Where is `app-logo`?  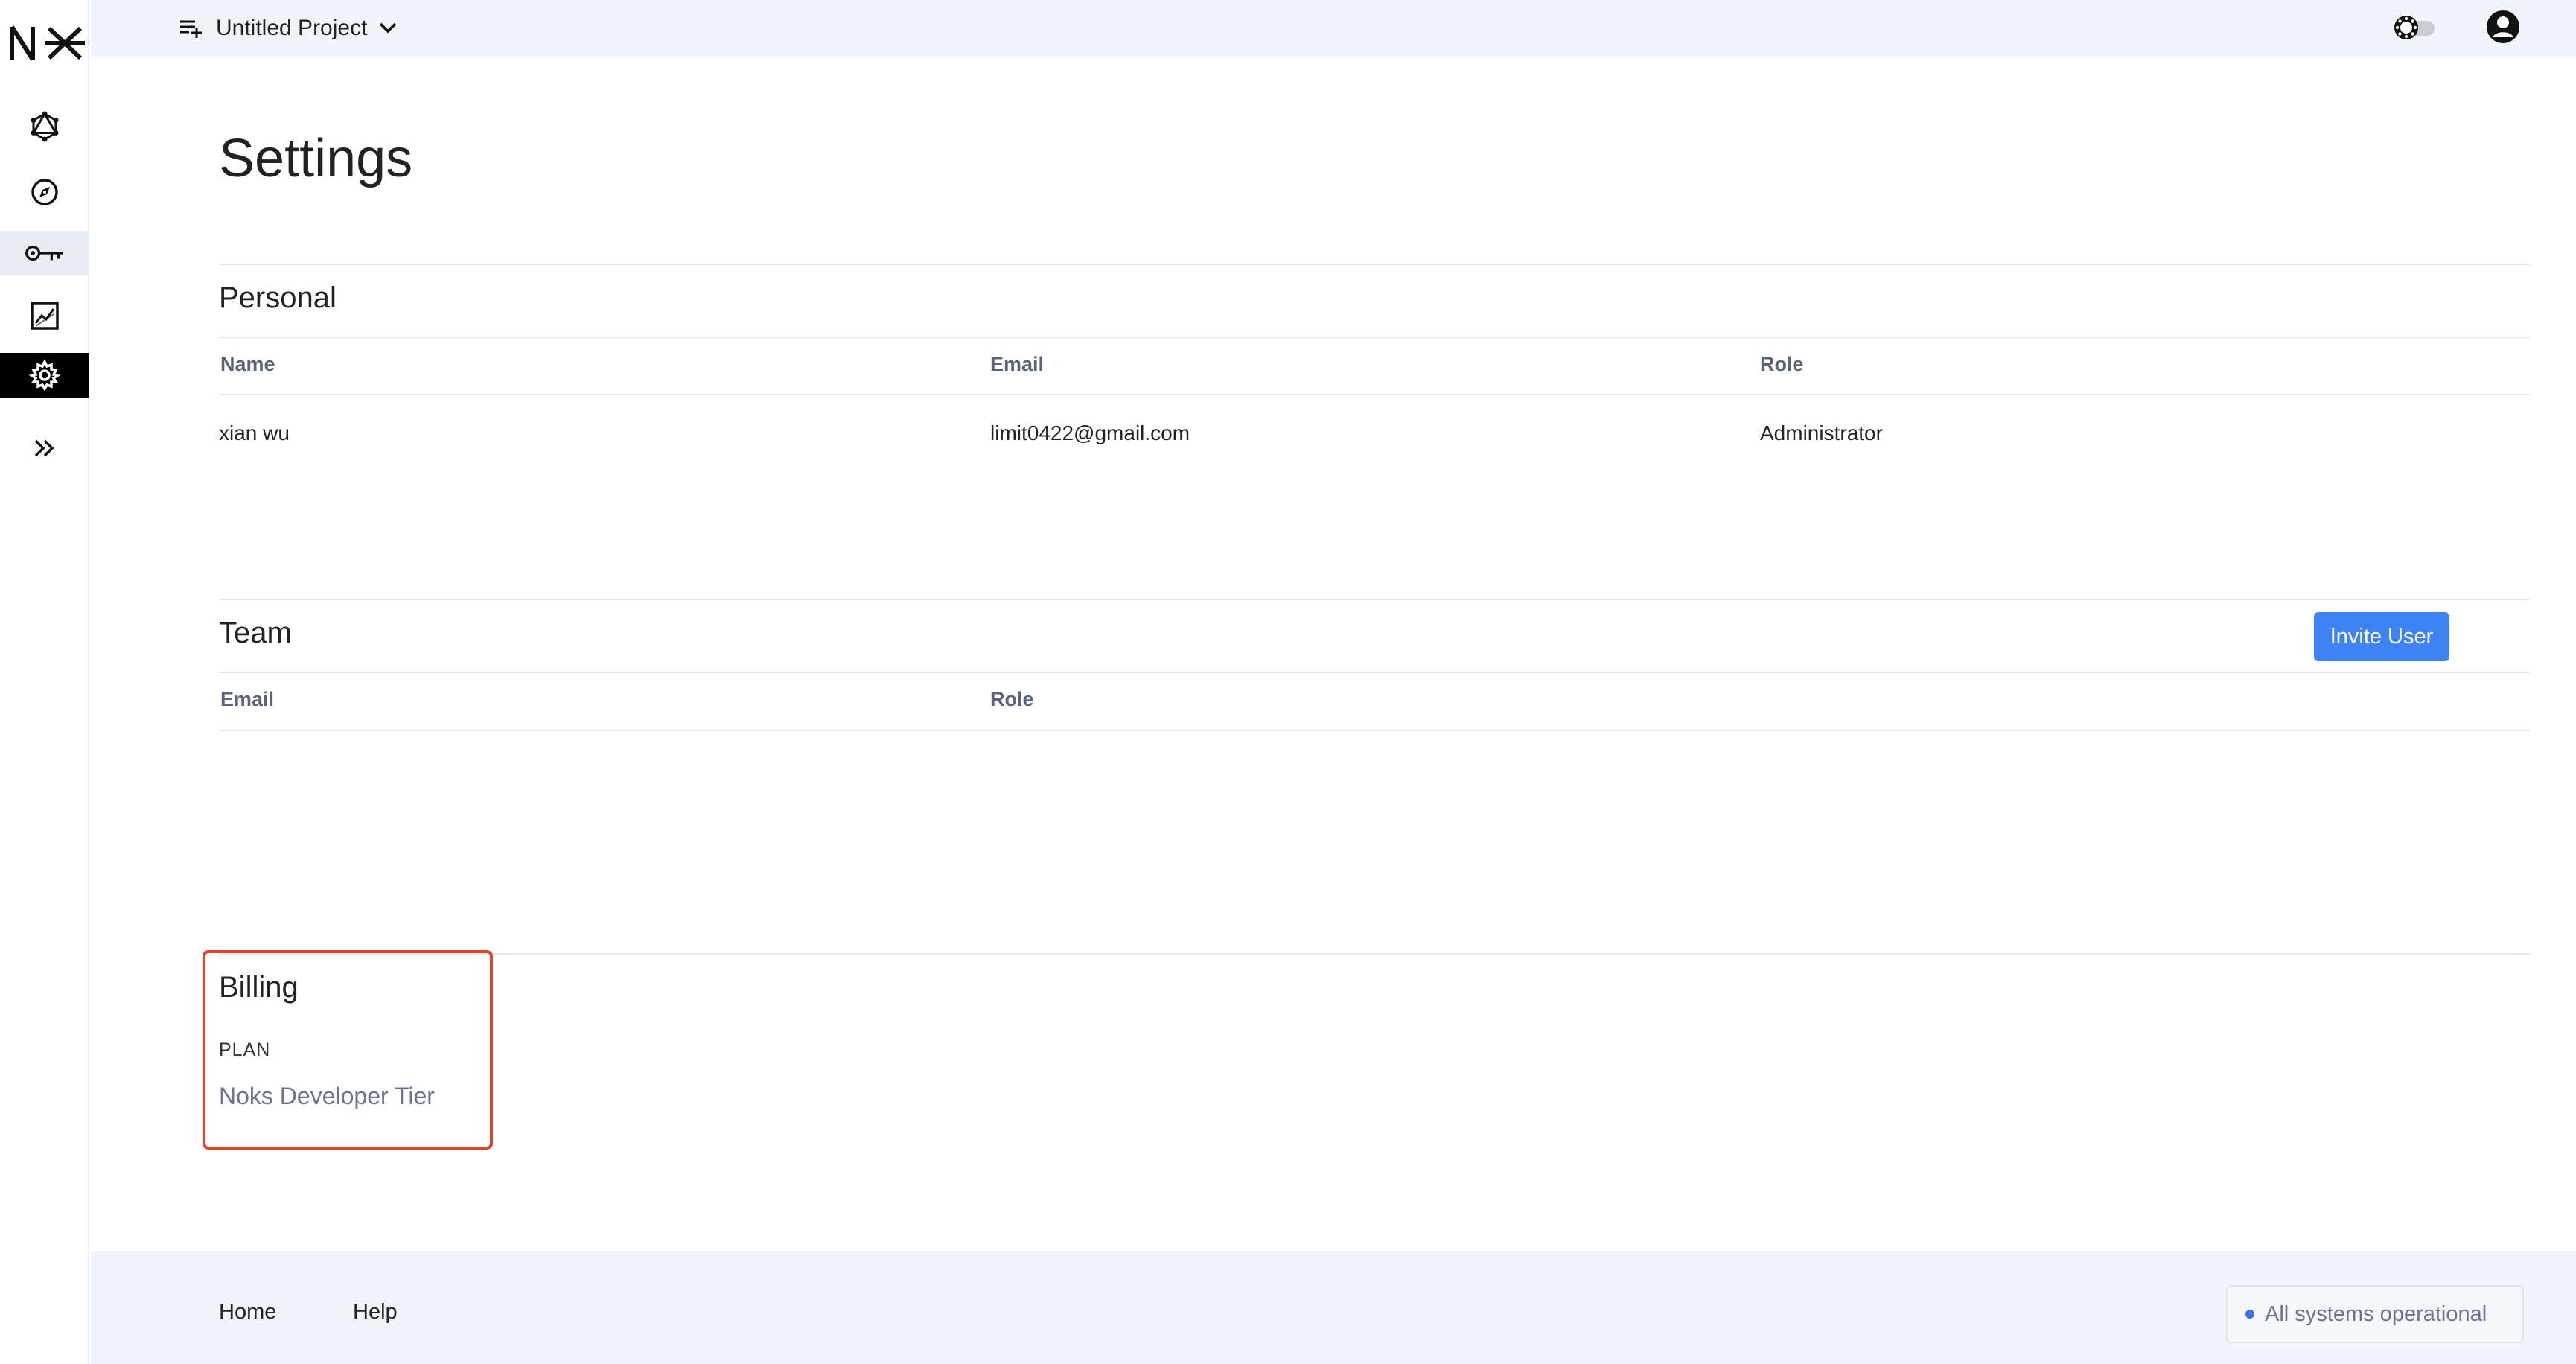 app-logo is located at coordinates (46, 43).